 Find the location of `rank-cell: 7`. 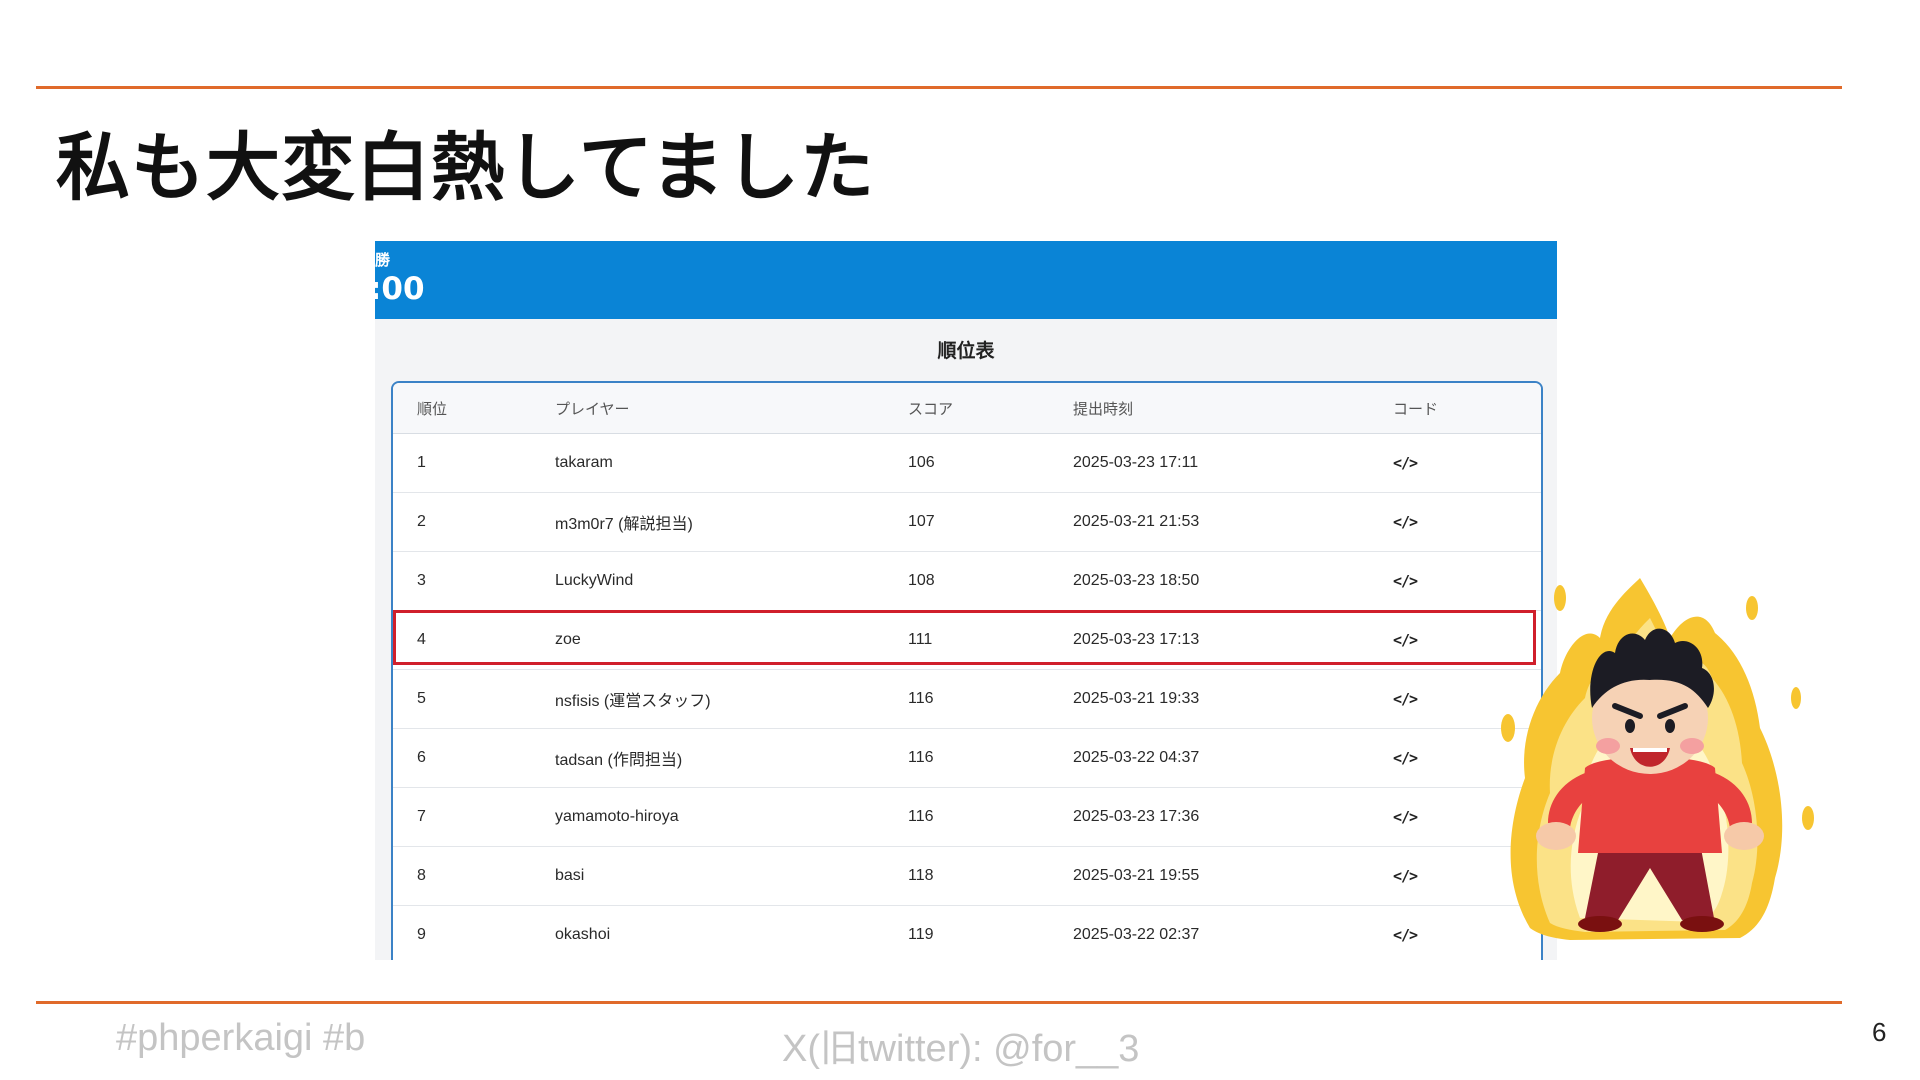

rank-cell: 7 is located at coordinates (421, 816).